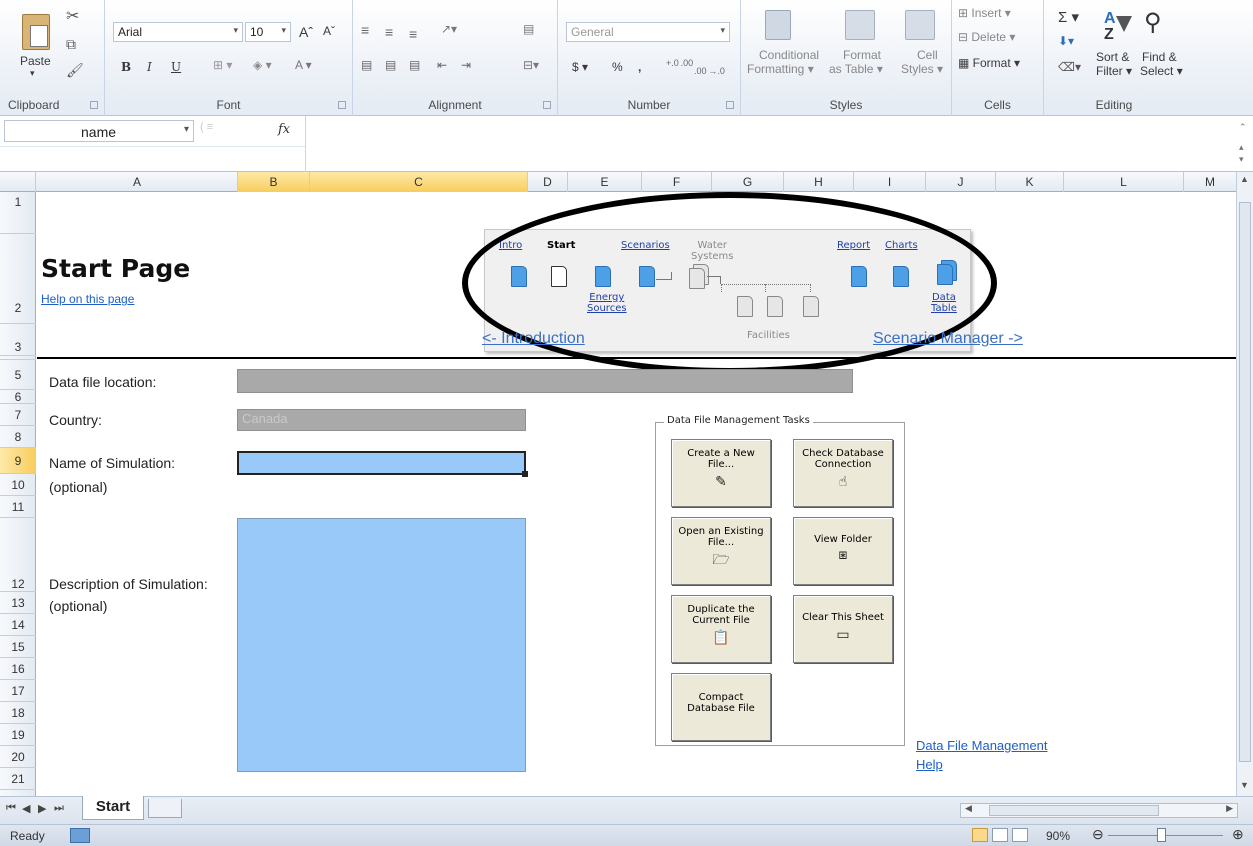 The image size is (1253, 846). What do you see at coordinates (961, 182) in the screenshot?
I see `column-header-j: J` at bounding box center [961, 182].